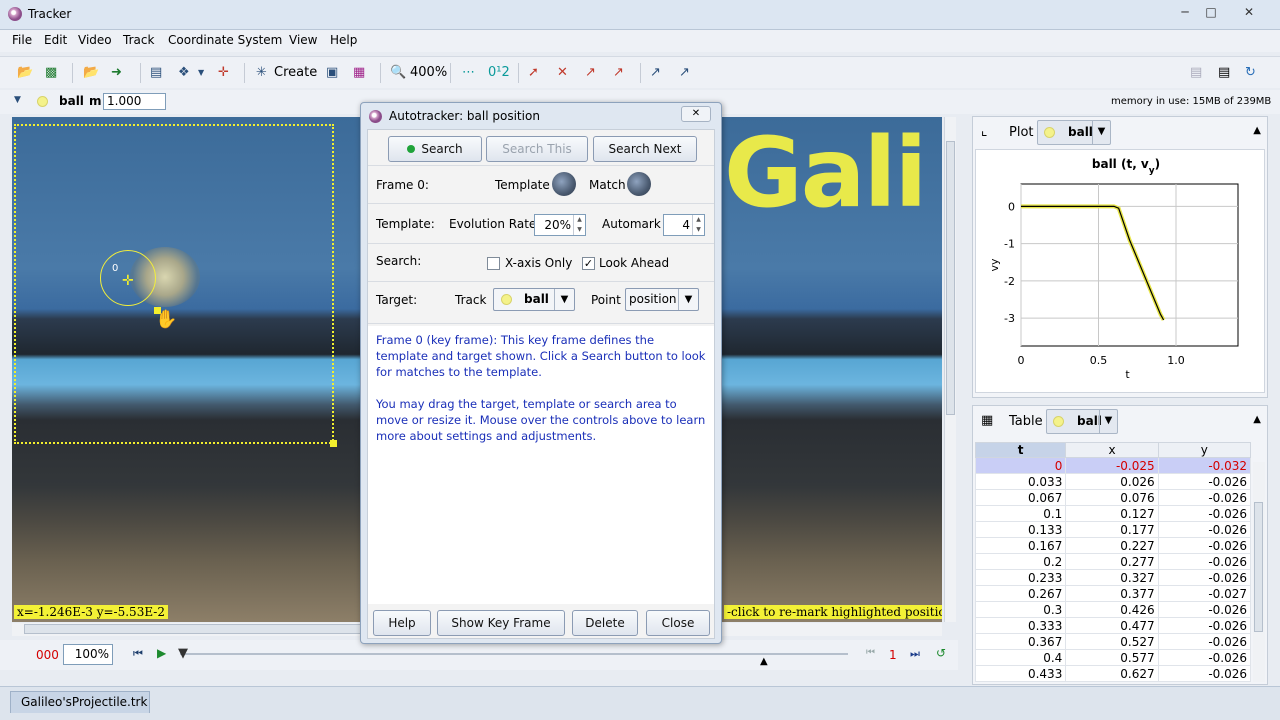  What do you see at coordinates (684, 73) in the screenshot?
I see `center-of-mass-icon: ↗` at bounding box center [684, 73].